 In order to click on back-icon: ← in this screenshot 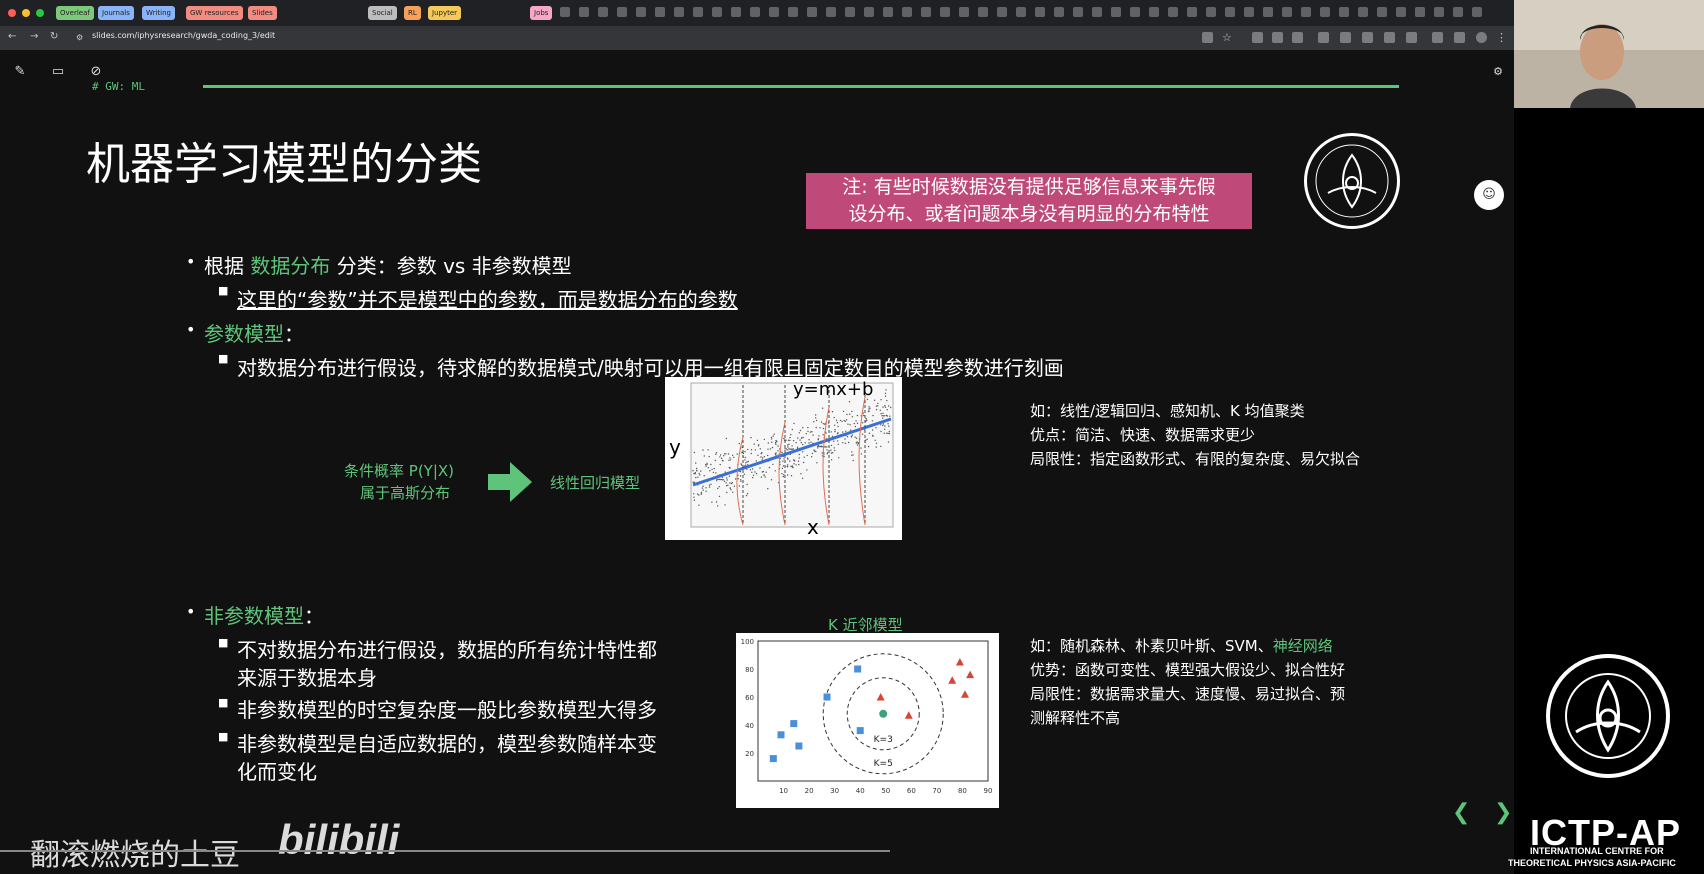, I will do `click(12, 36)`.